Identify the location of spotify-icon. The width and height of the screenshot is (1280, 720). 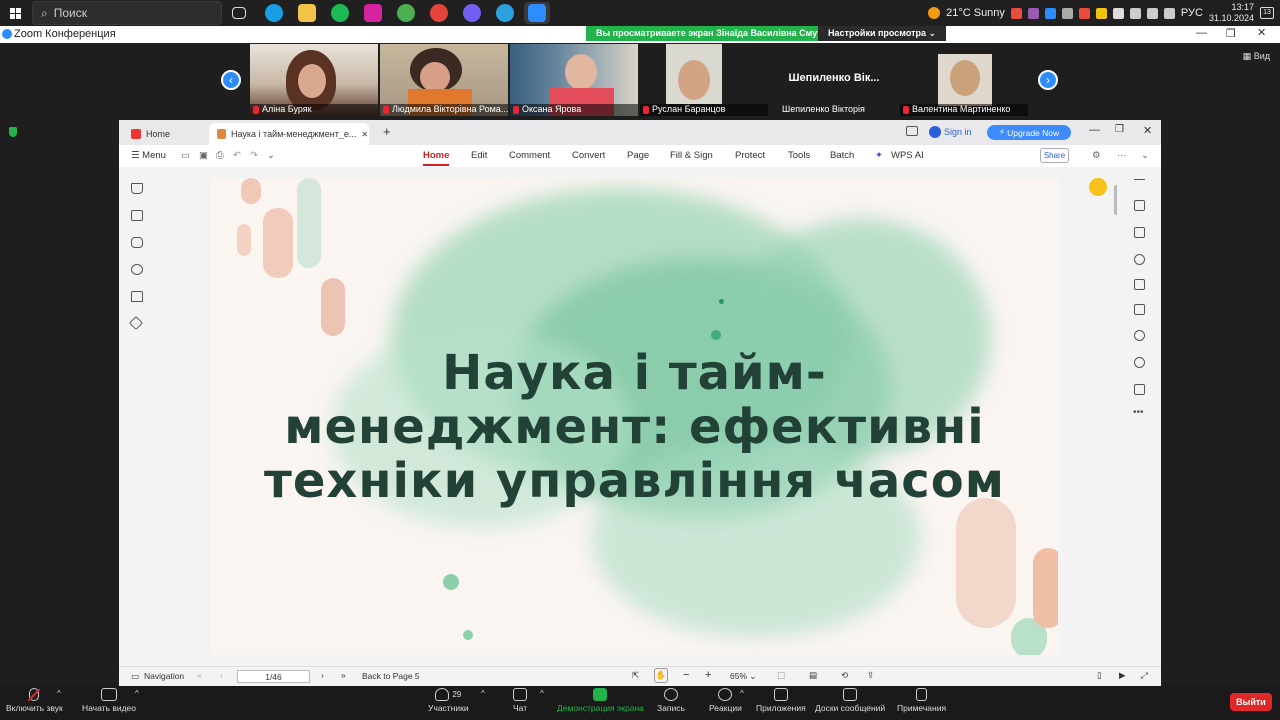
(340, 13).